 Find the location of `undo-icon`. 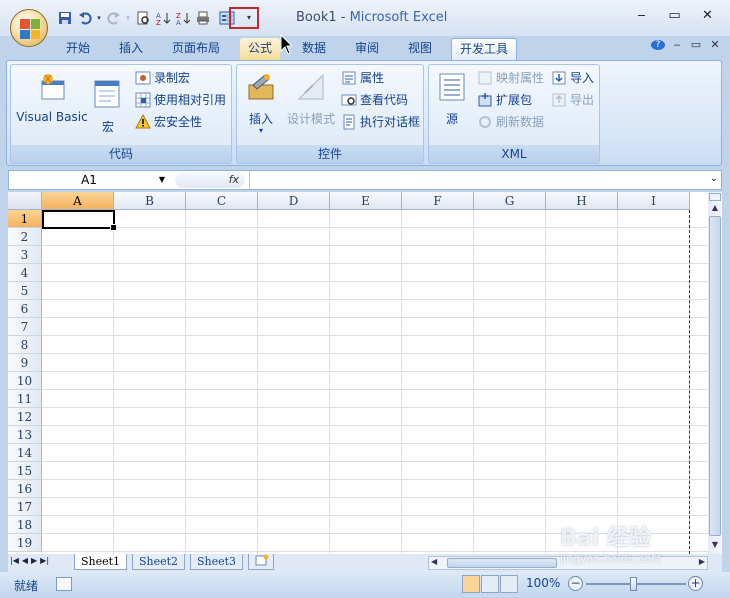

undo-icon is located at coordinates (84, 17).